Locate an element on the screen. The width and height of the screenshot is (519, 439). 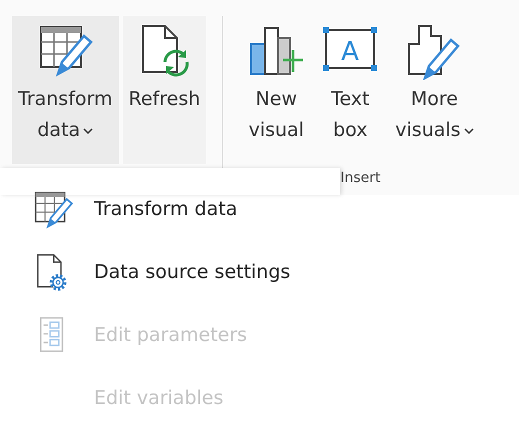
refresh-button: Refresh is located at coordinates (164, 90).